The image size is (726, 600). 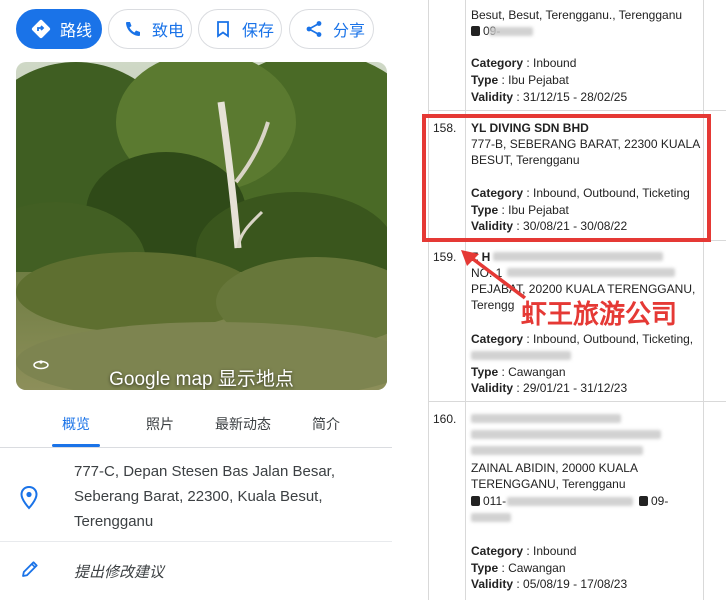 I want to click on entry-address: Besut, Besut, Terengganu., Terengganu, so click(x=577, y=15).